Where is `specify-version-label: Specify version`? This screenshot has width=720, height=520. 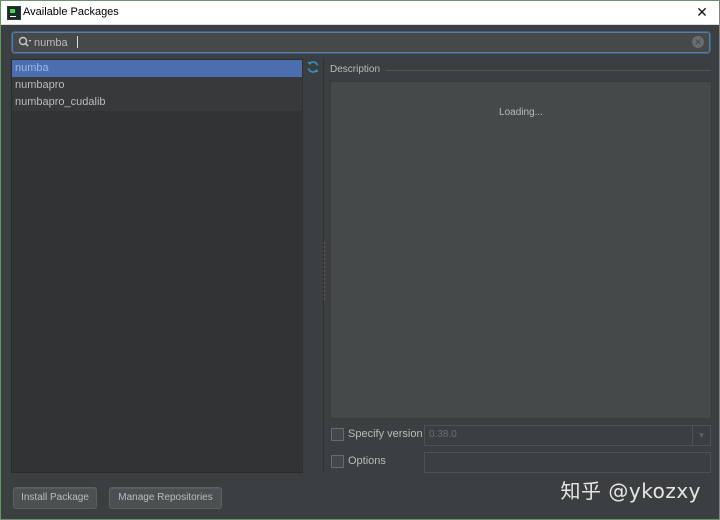
specify-version-label: Specify version is located at coordinates (385, 434).